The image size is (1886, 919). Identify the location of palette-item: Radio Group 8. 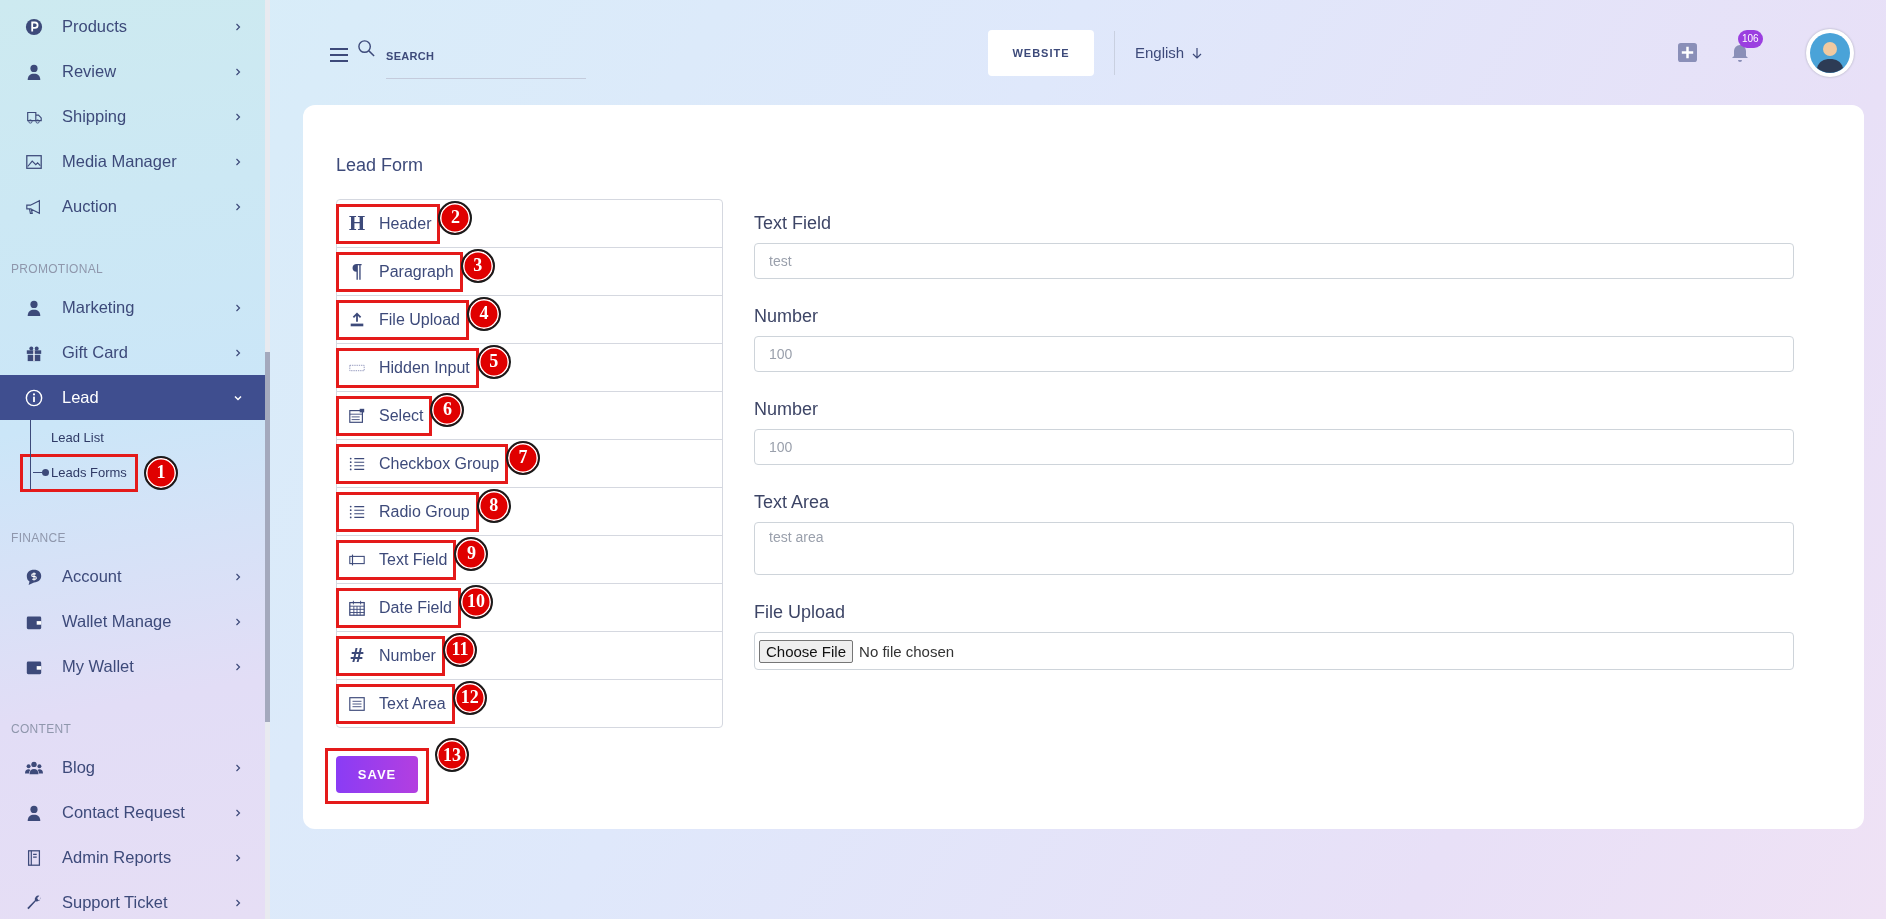
(529, 512).